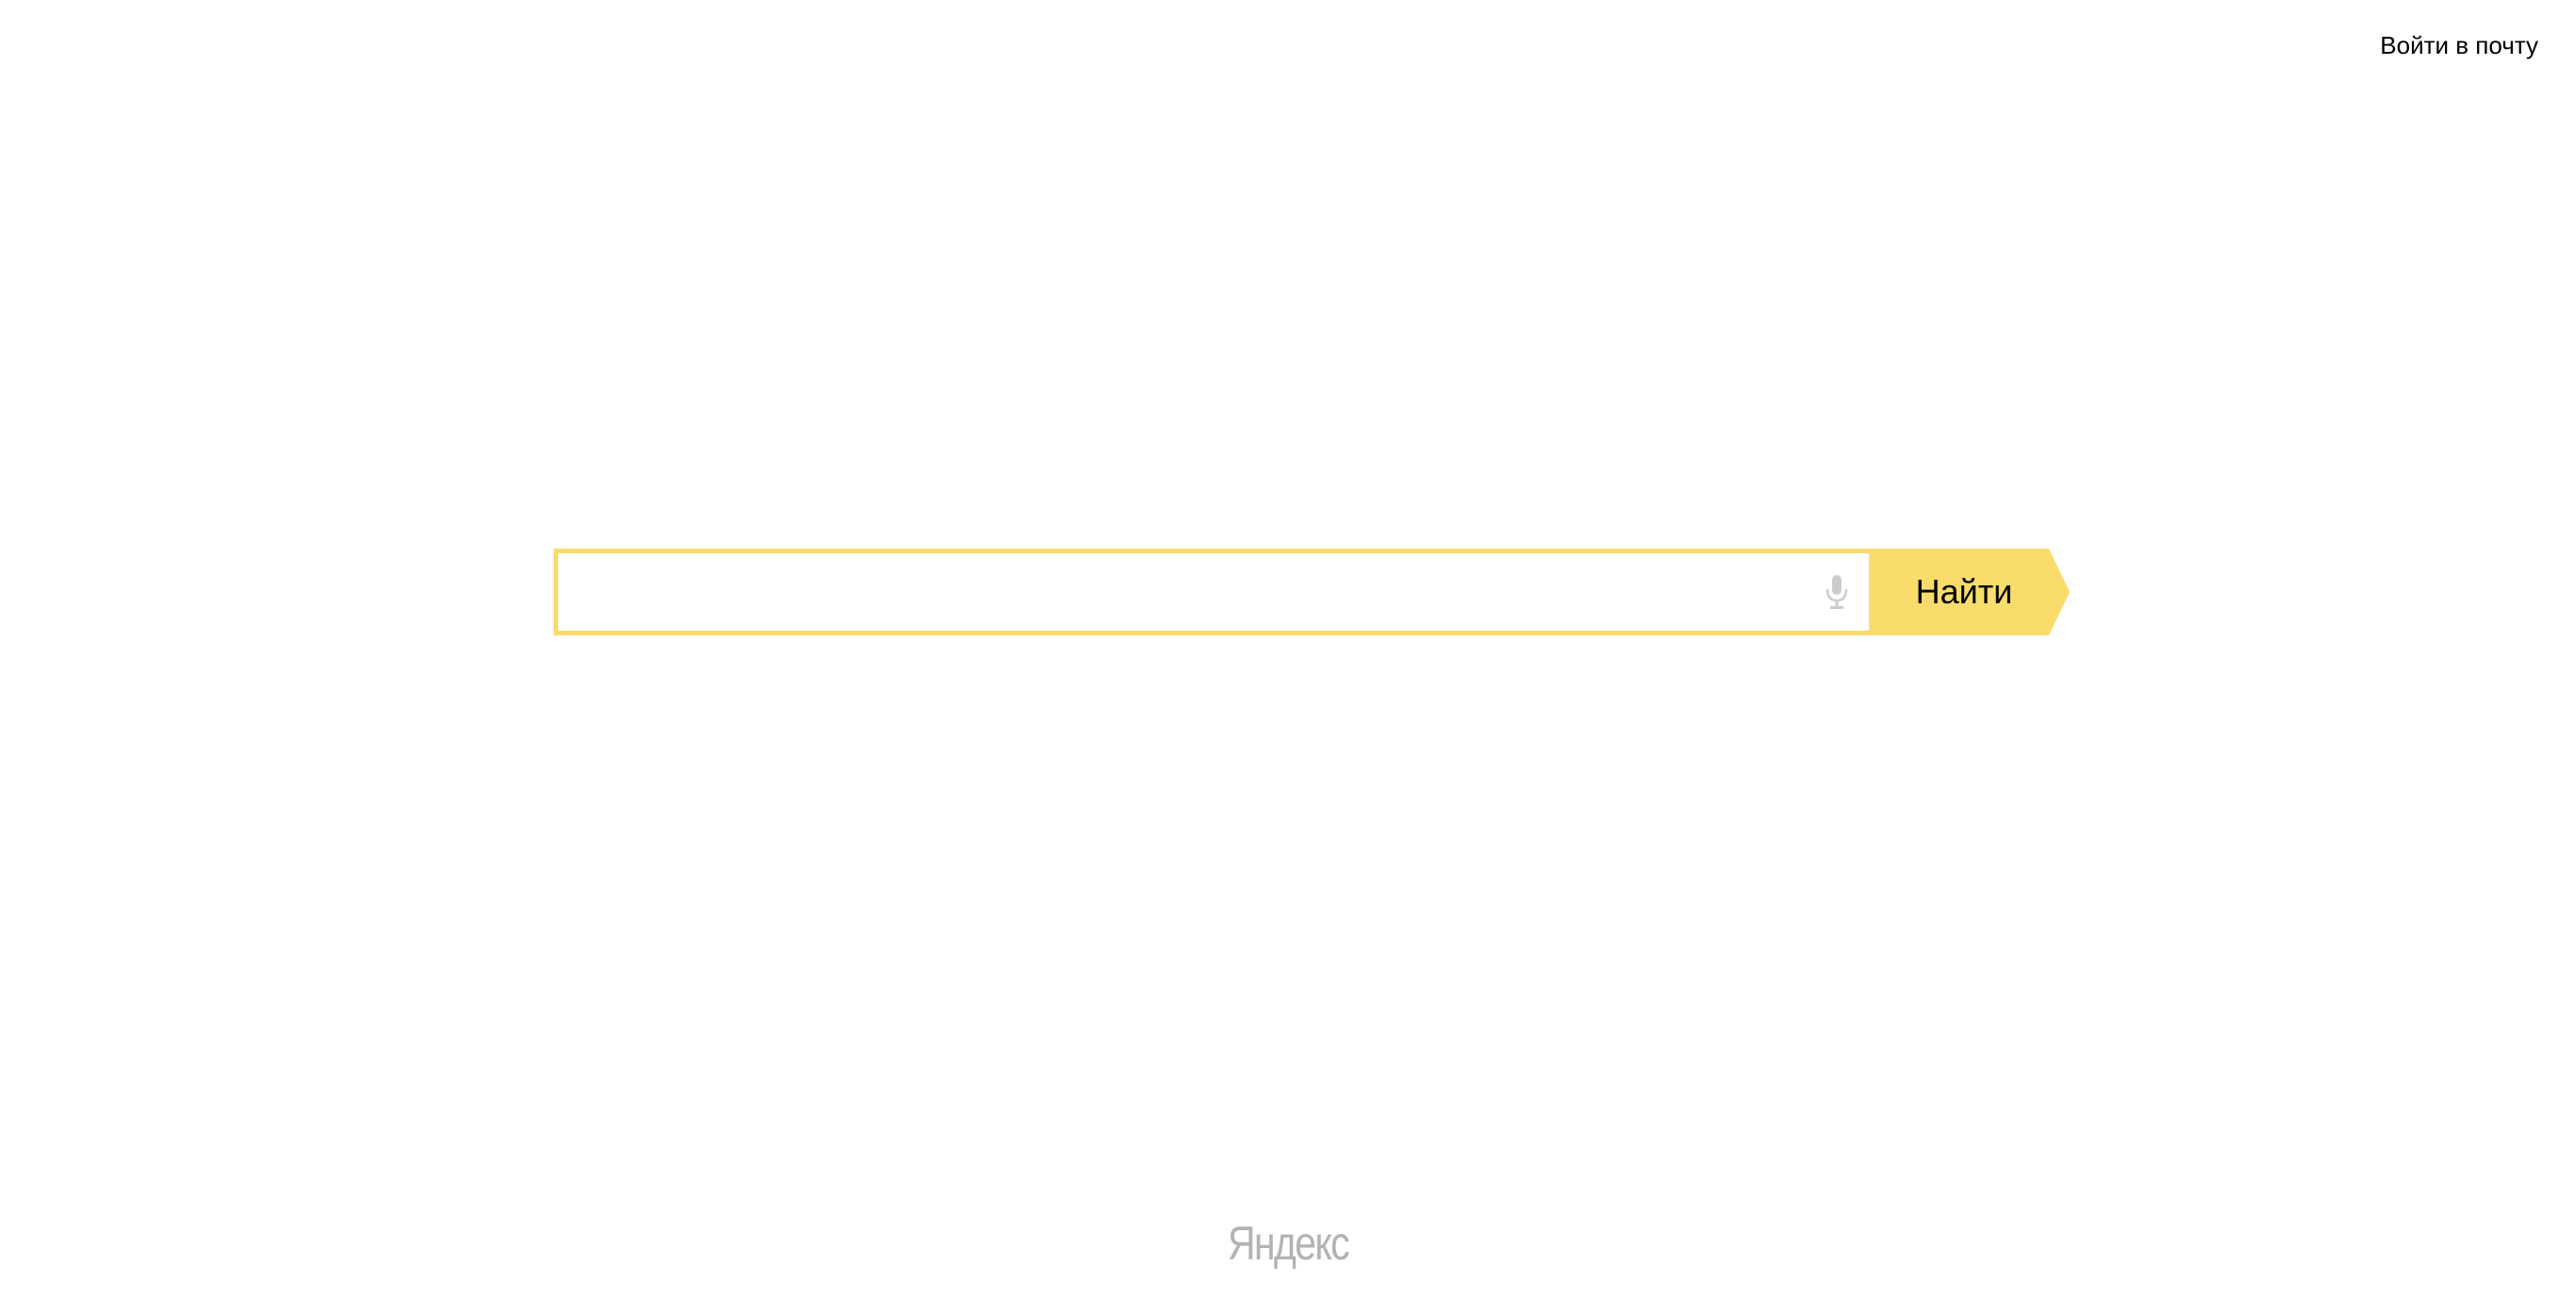 The image size is (2576, 1299). What do you see at coordinates (2459, 45) in the screenshot?
I see `login-mail-link: Войти в почту` at bounding box center [2459, 45].